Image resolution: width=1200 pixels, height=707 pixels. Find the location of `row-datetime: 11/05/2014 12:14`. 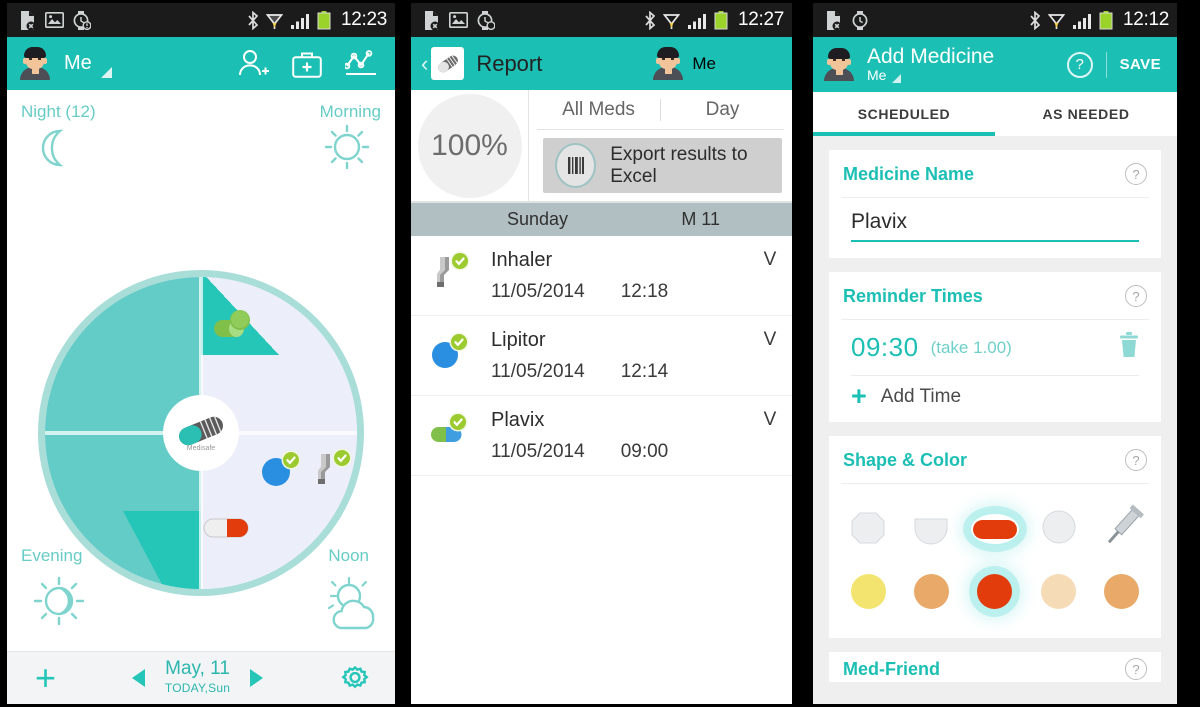

row-datetime: 11/05/2014 12:14 is located at coordinates (619, 372).